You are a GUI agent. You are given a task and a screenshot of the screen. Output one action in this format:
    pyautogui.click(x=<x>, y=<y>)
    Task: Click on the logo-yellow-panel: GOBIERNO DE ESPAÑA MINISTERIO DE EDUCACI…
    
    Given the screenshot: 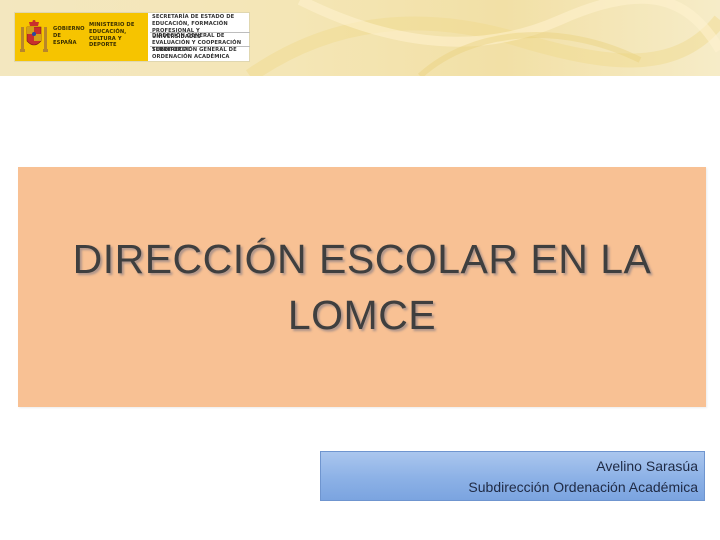 What is the action you would take?
    pyautogui.click(x=81, y=37)
    